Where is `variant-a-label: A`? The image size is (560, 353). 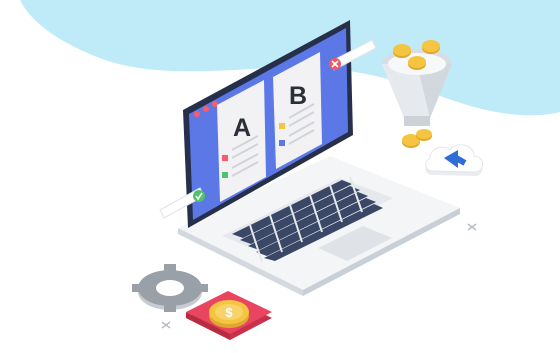
variant-a-label: A is located at coordinates (242, 128).